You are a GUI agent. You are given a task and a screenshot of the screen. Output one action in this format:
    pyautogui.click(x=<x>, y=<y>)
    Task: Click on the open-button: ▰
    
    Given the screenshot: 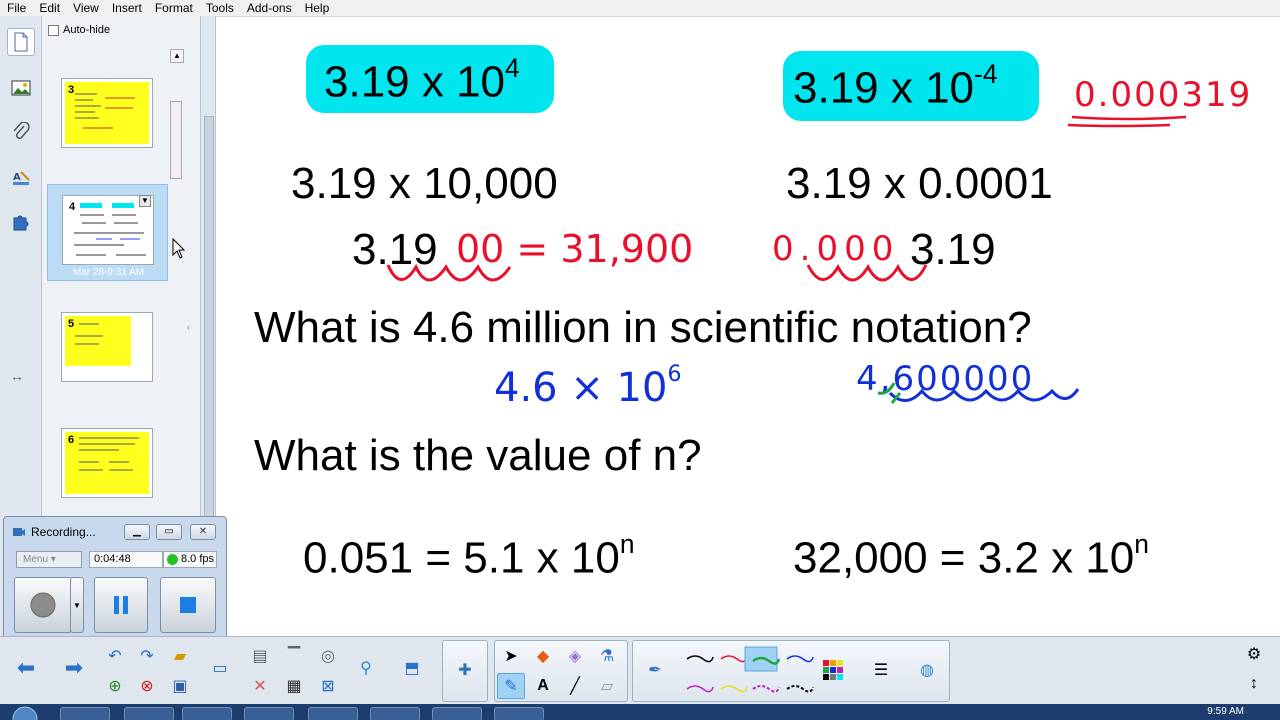 What is the action you would take?
    pyautogui.click(x=180, y=656)
    